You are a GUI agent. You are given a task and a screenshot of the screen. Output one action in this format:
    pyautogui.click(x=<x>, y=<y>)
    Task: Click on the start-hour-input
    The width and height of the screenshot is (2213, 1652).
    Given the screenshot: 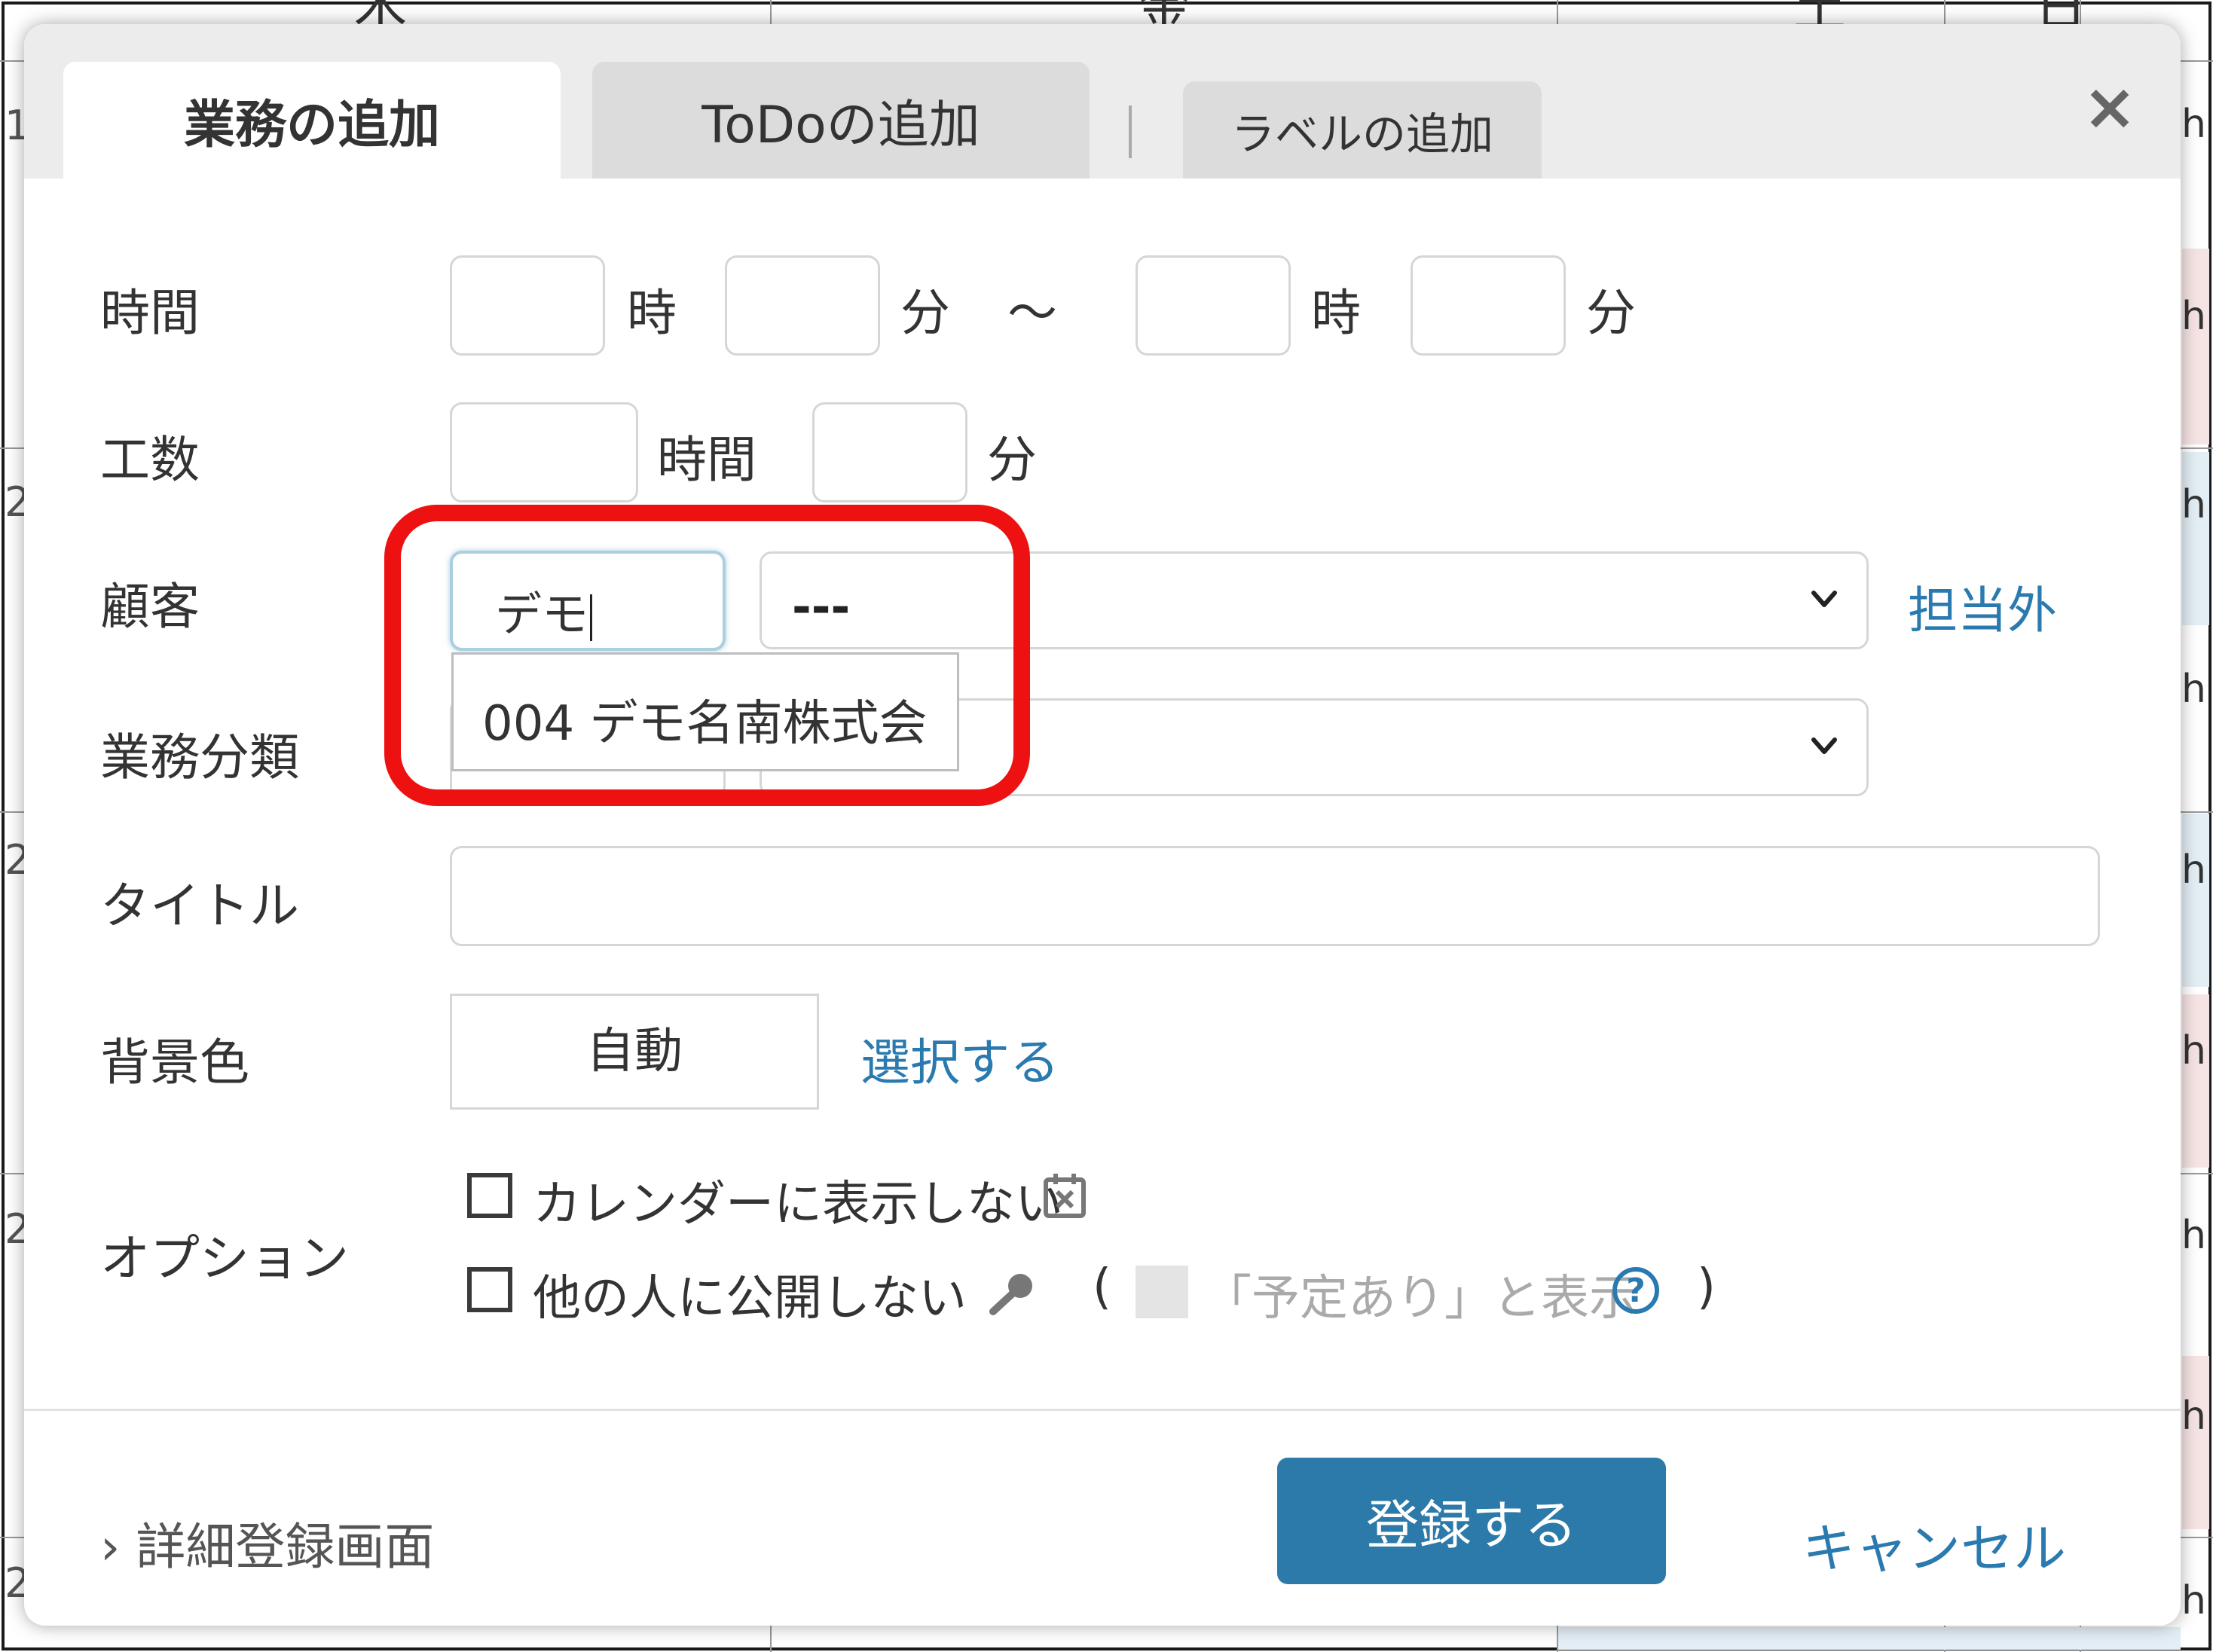 What is the action you would take?
    pyautogui.click(x=527, y=305)
    